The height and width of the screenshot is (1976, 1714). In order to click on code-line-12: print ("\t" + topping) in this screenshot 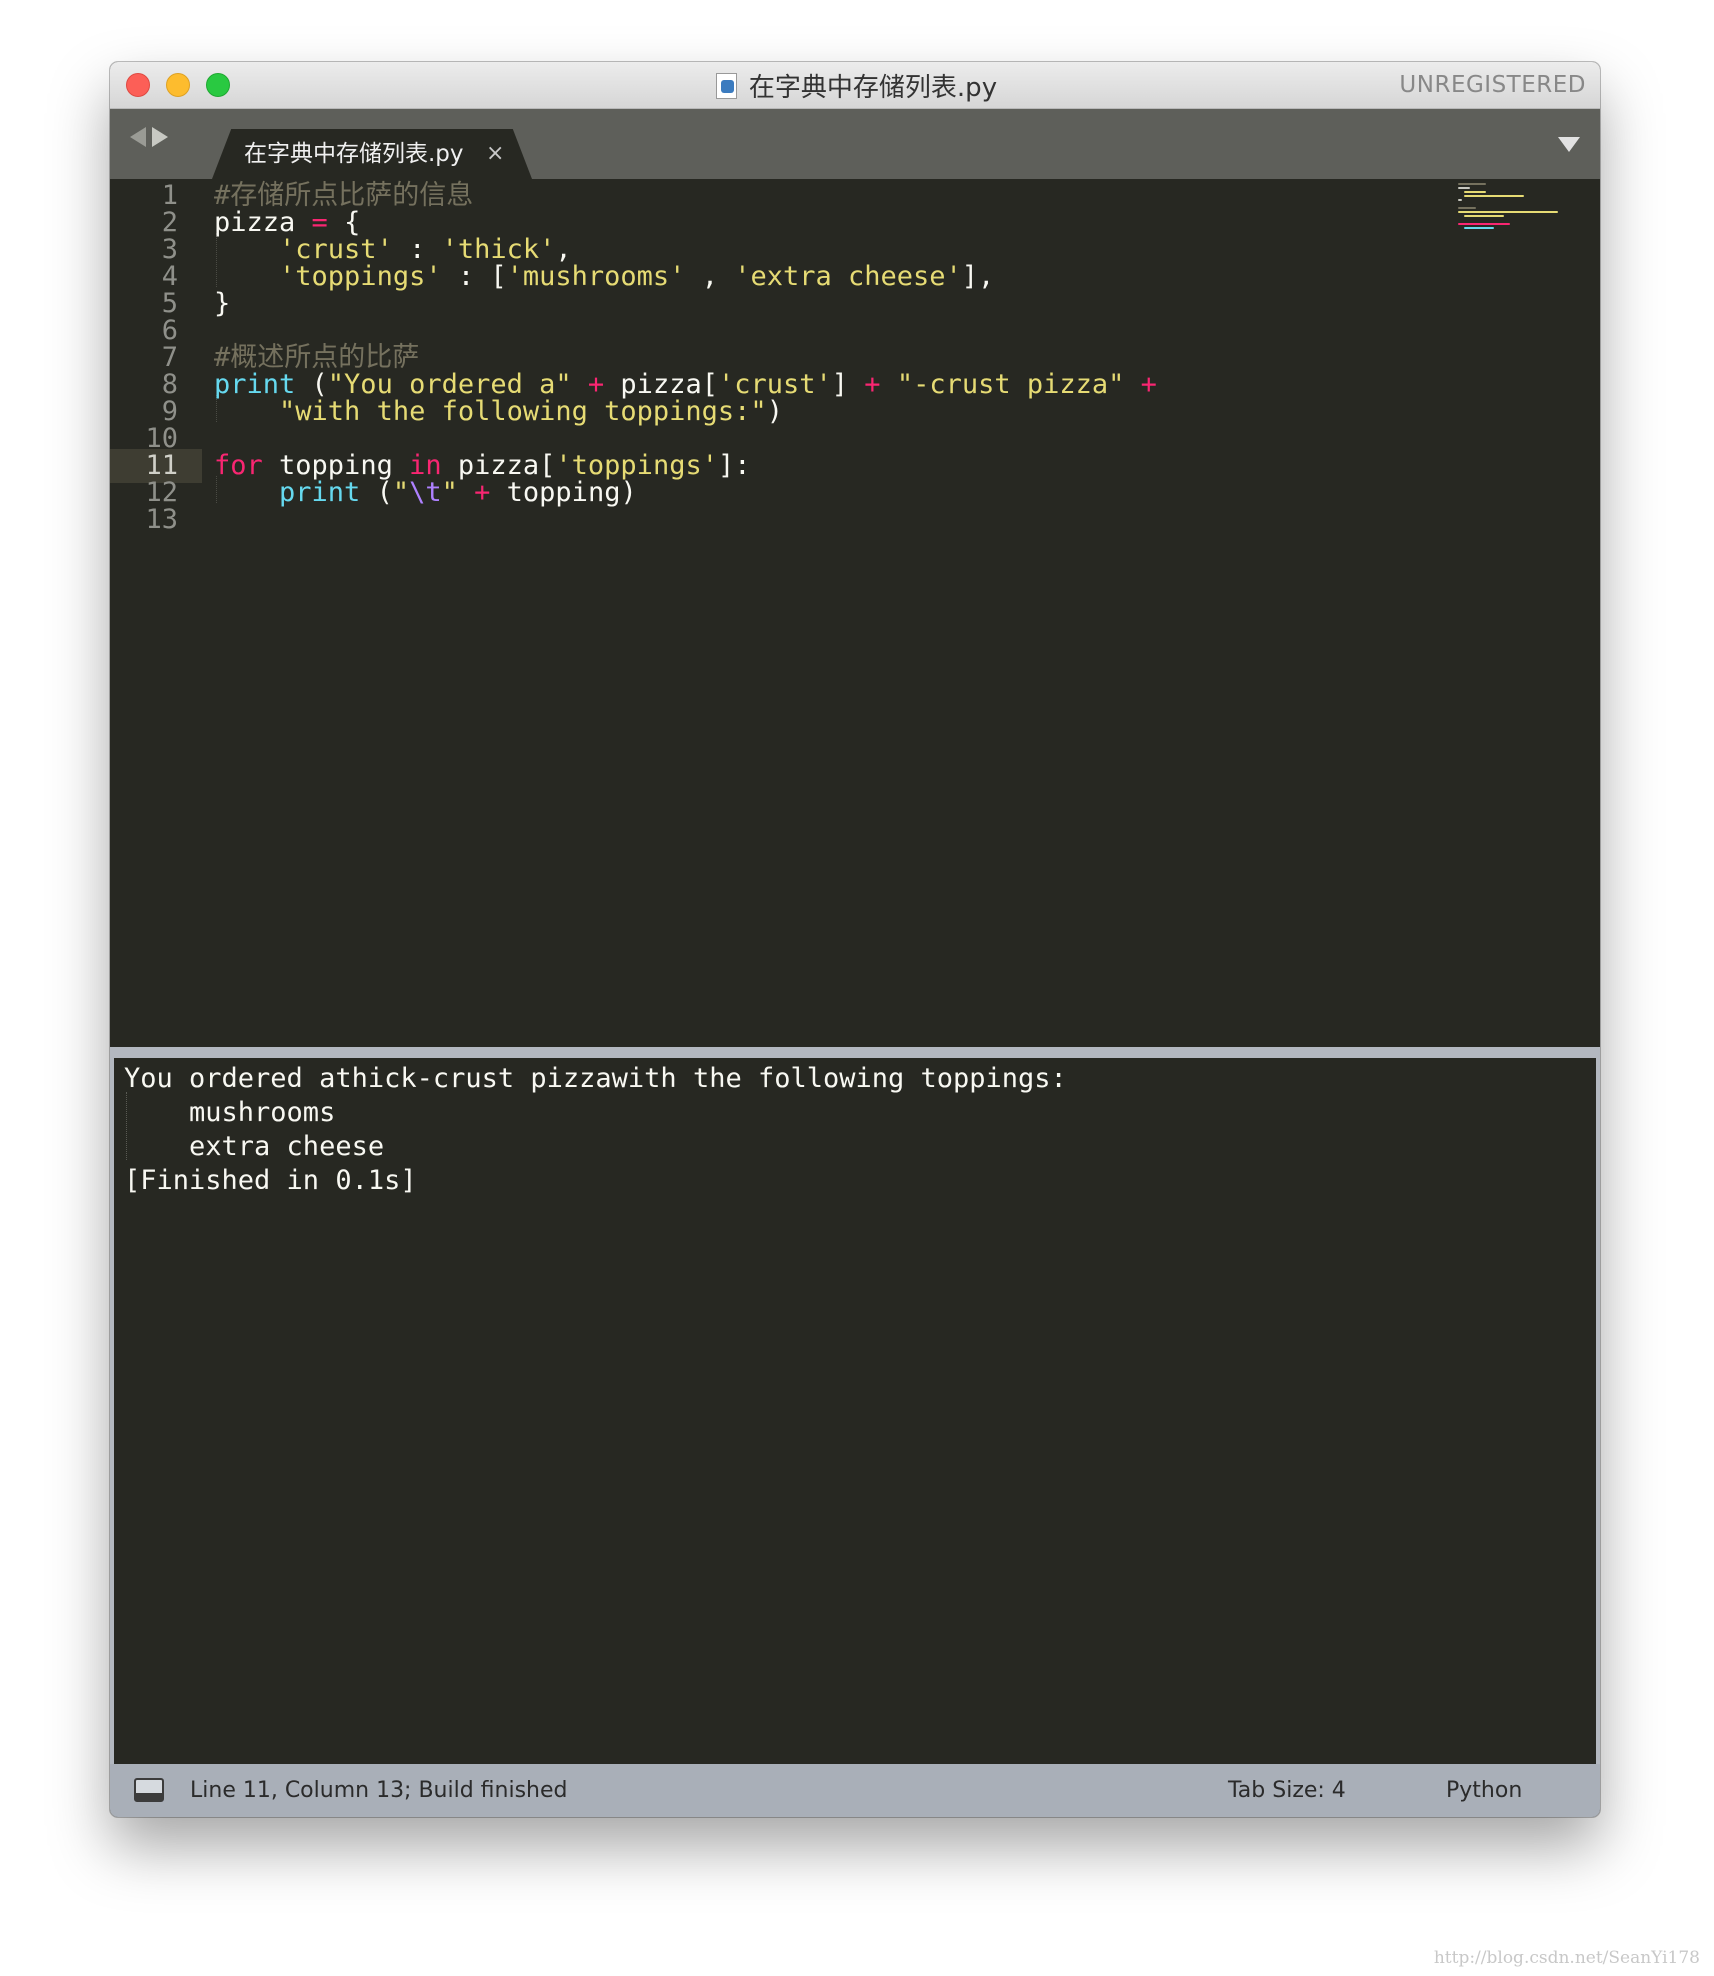, I will do `click(425, 493)`.